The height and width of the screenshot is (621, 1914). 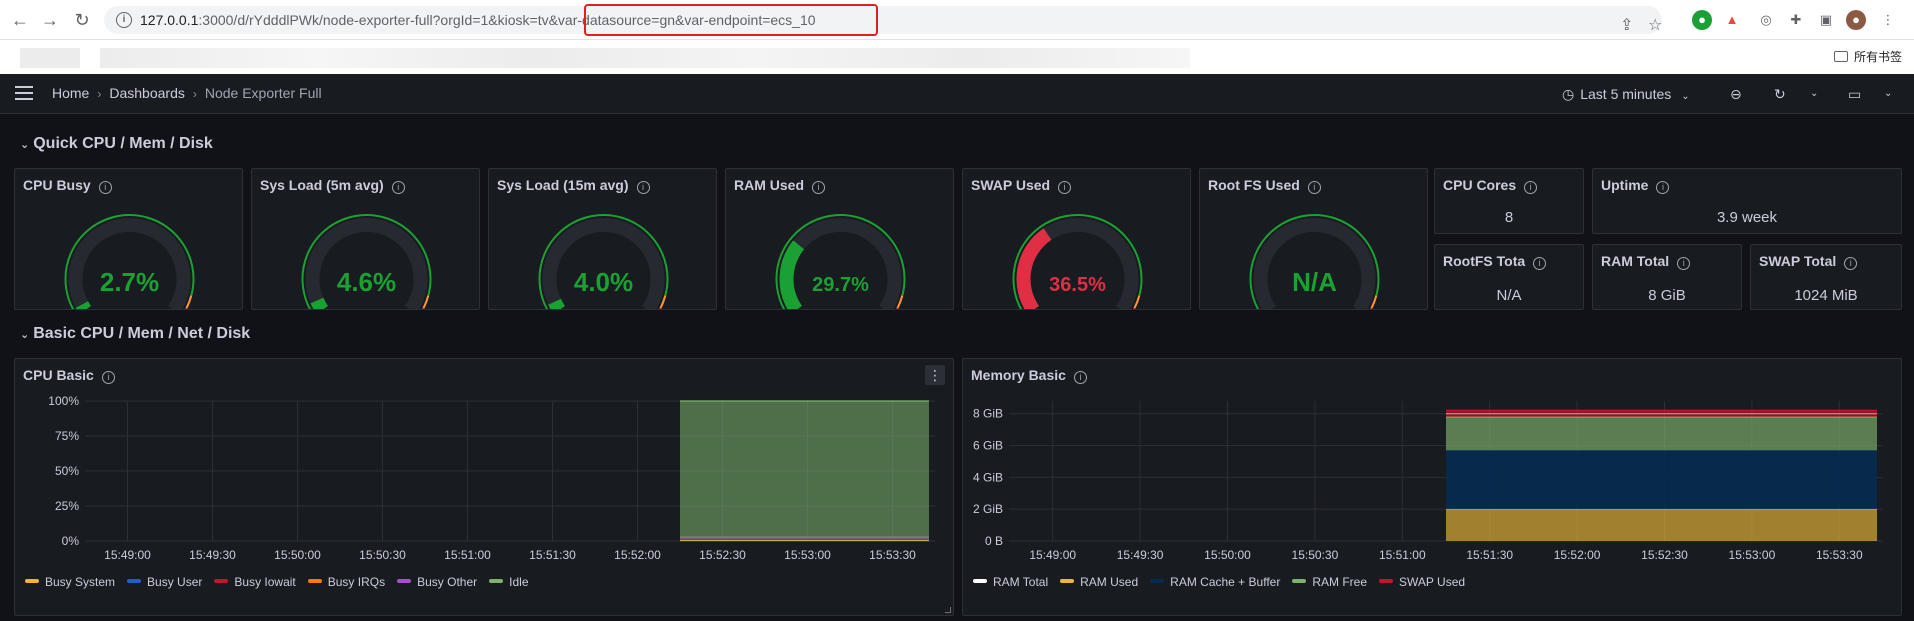 I want to click on blurred-bookmark, so click(x=50, y=58).